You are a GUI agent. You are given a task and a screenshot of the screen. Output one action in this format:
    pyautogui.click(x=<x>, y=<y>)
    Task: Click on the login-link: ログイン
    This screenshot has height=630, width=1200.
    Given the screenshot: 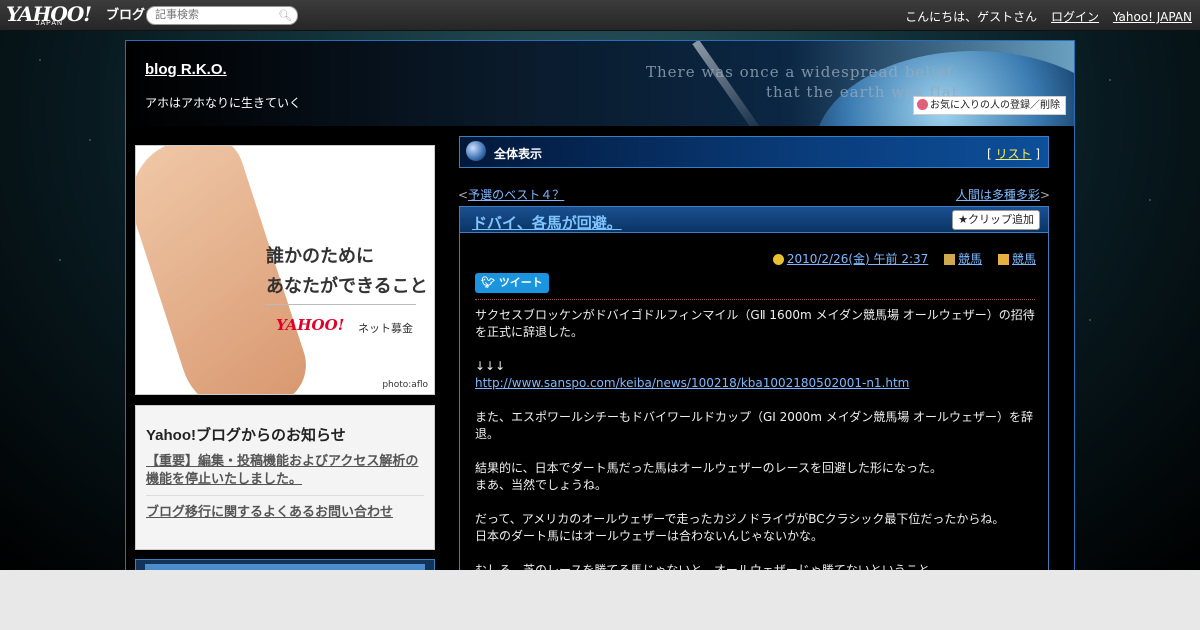 What is the action you would take?
    pyautogui.click(x=1075, y=17)
    